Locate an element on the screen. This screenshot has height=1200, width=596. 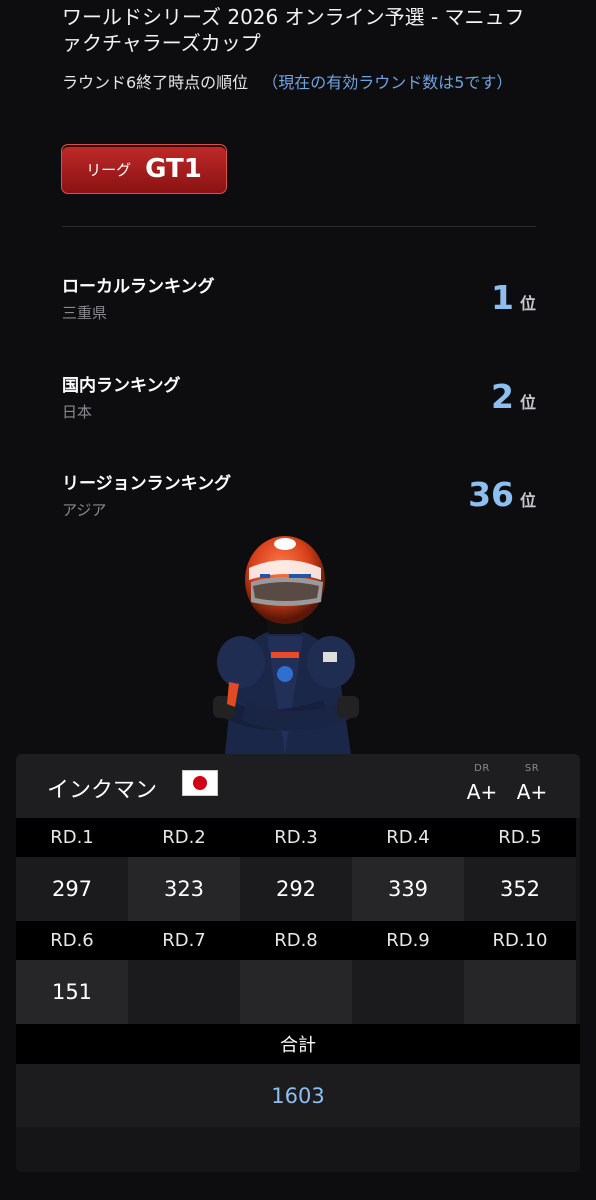
round-label: RD.6 is located at coordinates (72, 940).